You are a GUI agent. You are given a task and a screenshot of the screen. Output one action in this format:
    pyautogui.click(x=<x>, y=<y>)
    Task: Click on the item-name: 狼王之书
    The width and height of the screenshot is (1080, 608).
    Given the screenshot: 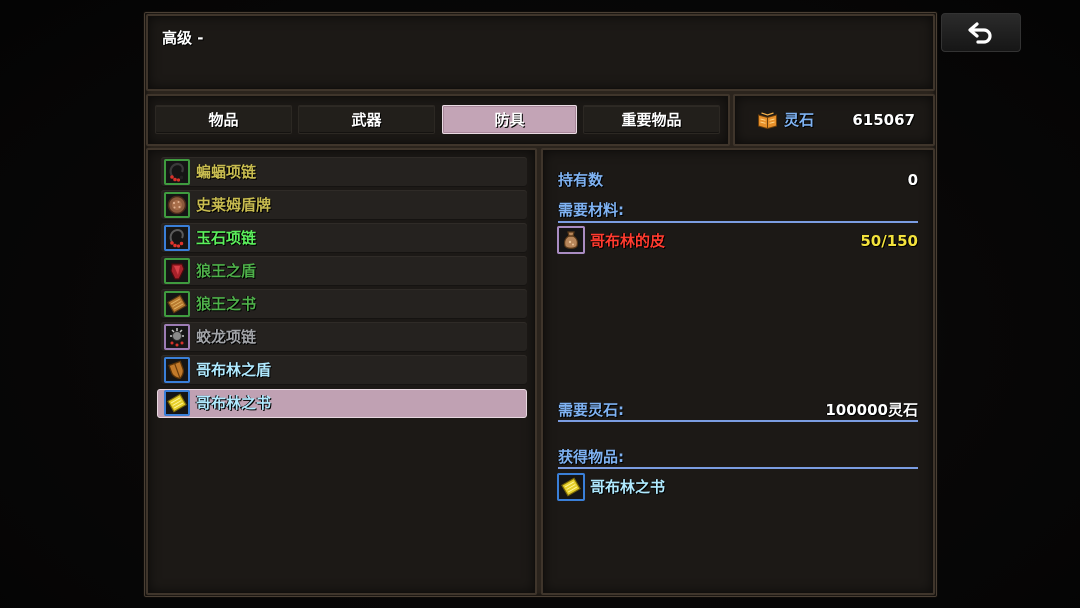 What is the action you would take?
    pyautogui.click(x=226, y=304)
    